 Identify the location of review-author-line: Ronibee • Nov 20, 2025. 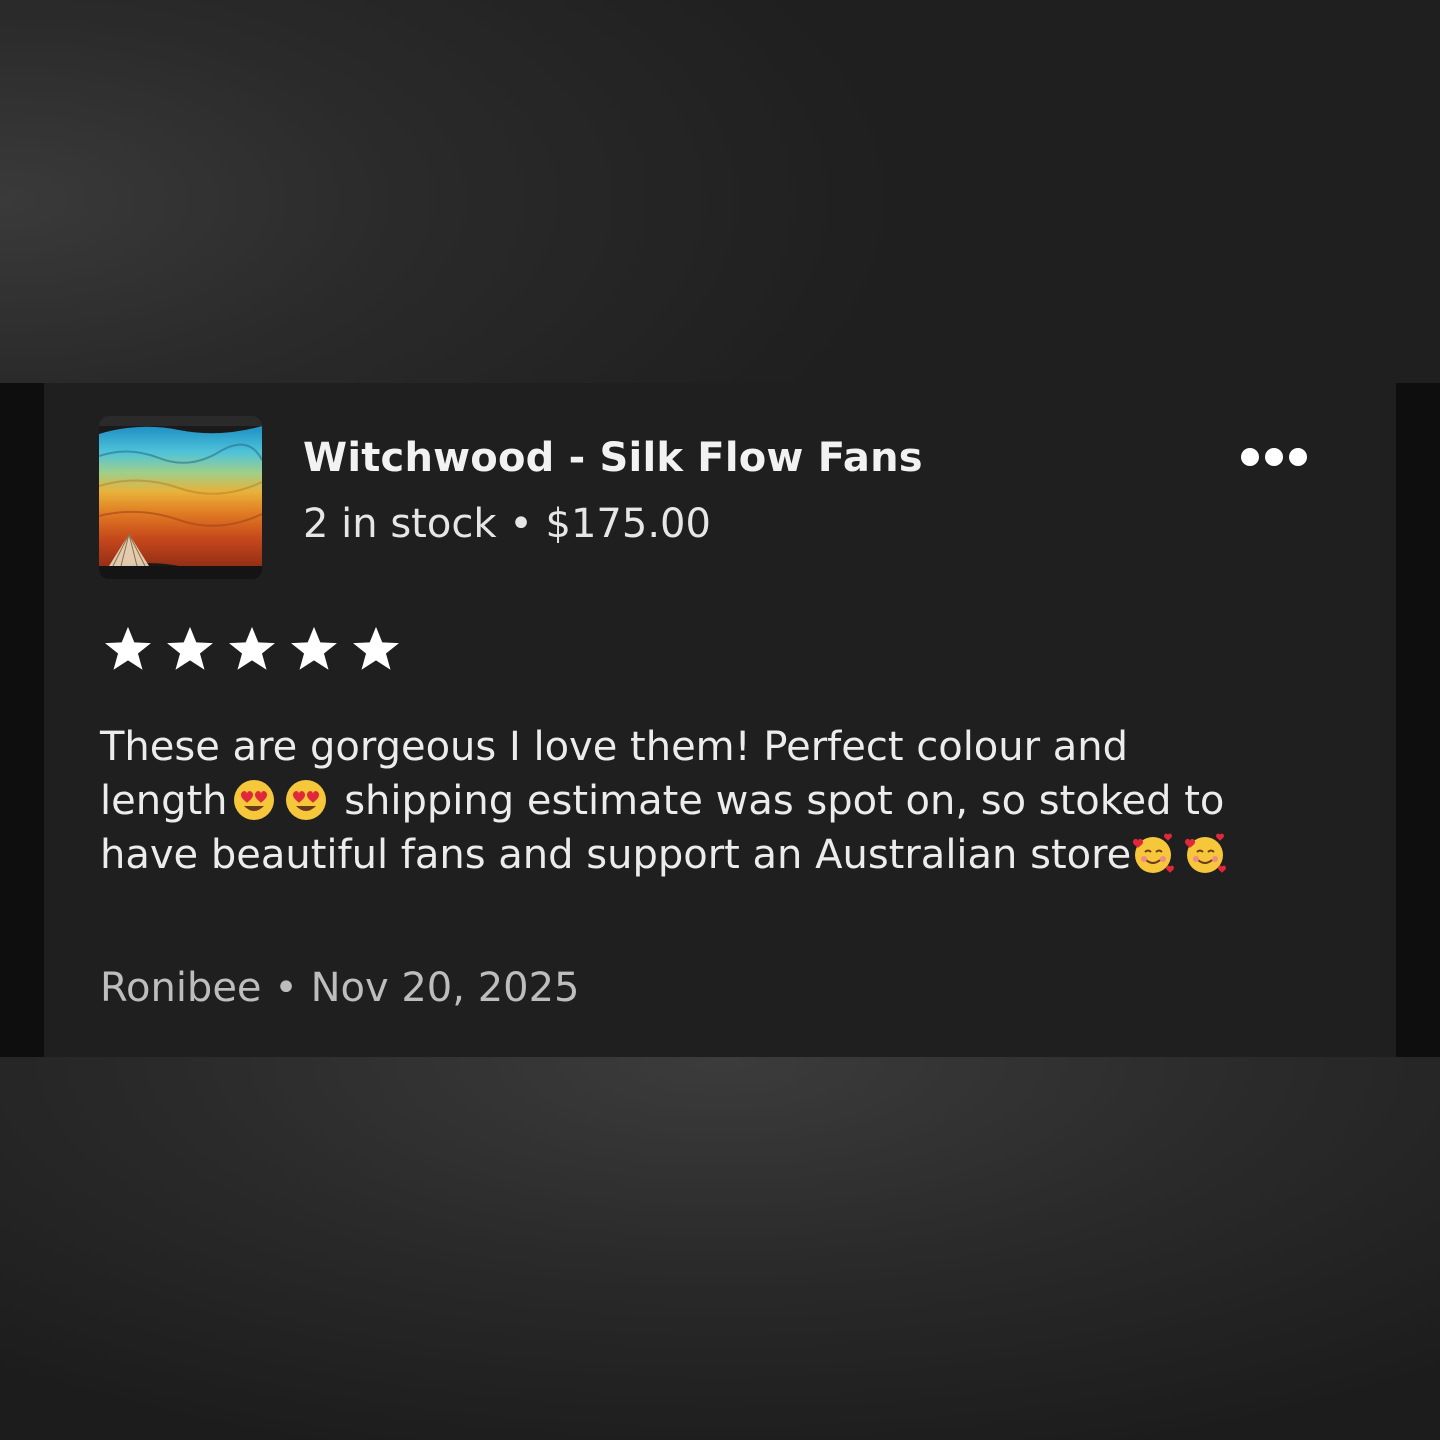
(339, 988).